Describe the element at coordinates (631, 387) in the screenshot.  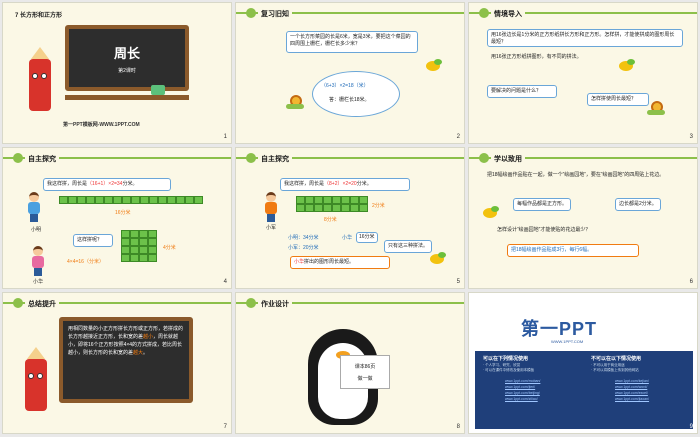
I see `link-2-2: www.1ppt.com/word/` at that location.